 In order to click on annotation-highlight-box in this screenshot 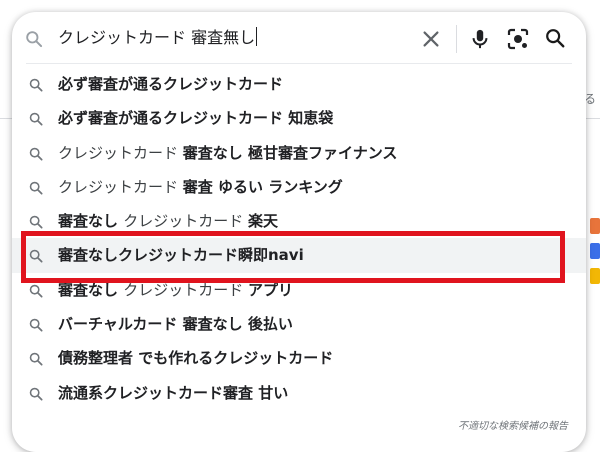, I will do `click(293, 257)`.